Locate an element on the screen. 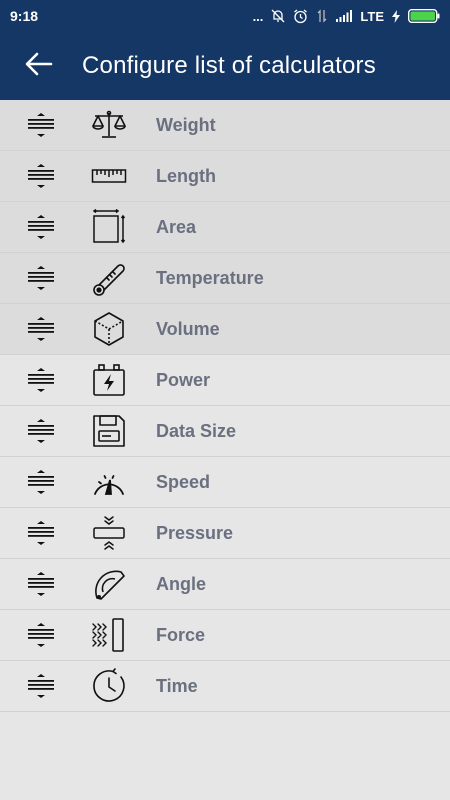 Image resolution: width=450 pixels, height=800 pixels. list-item-data-size: Data Size is located at coordinates (225, 431).